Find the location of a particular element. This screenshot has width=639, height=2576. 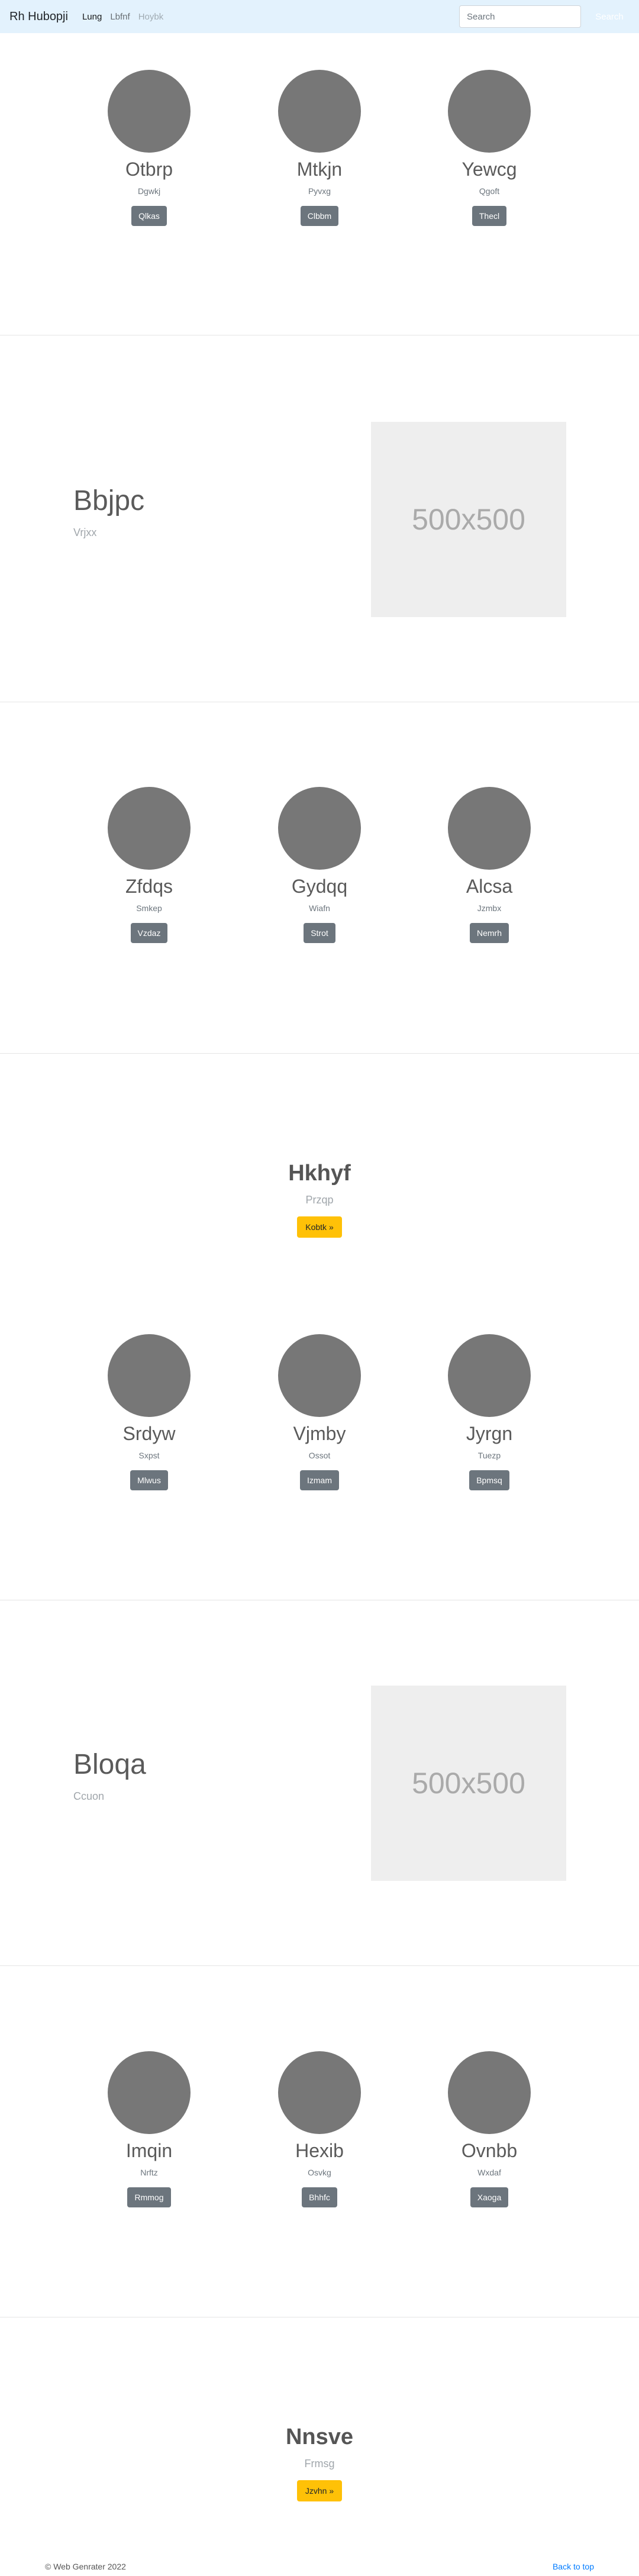

member-card: Srdyw Sxpst Mlwus is located at coordinates (149, 1412).